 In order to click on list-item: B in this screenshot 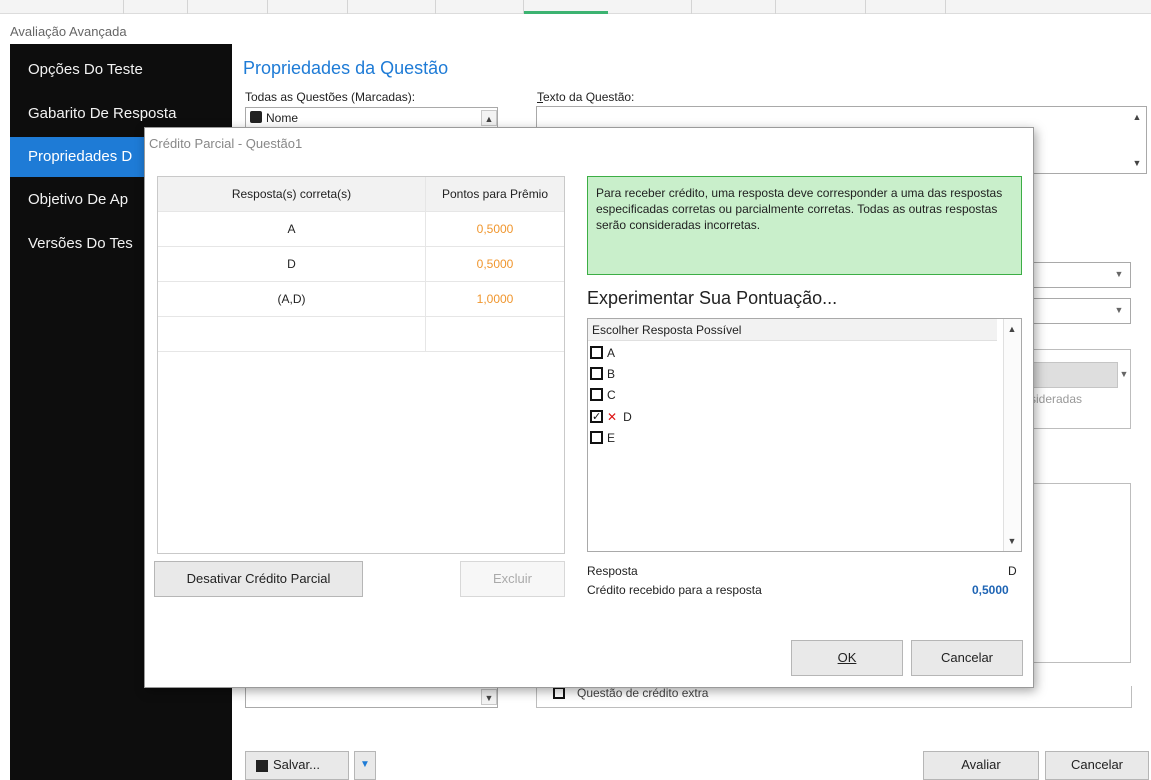, I will do `click(602, 374)`.